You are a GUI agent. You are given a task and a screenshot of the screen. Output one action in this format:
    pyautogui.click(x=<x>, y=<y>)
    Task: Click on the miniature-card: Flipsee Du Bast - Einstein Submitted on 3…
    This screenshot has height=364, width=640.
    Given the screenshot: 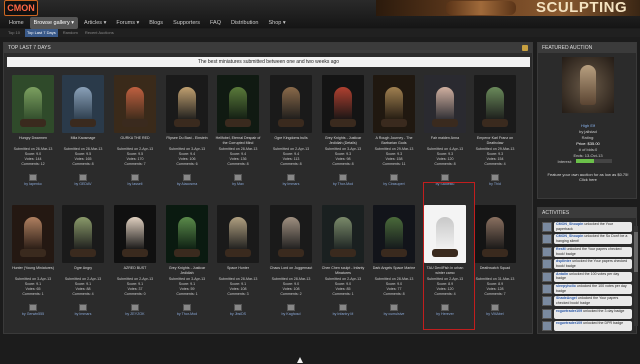 What is the action you would take?
    pyautogui.click(x=187, y=134)
    